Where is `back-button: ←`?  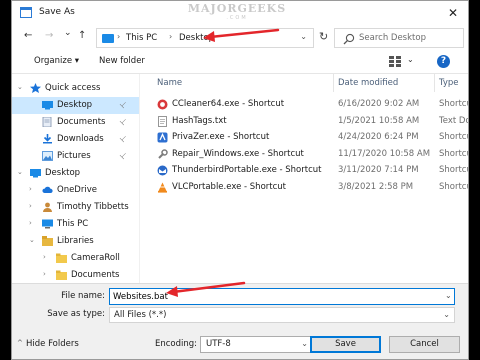
back-button: ← is located at coordinates (28, 35).